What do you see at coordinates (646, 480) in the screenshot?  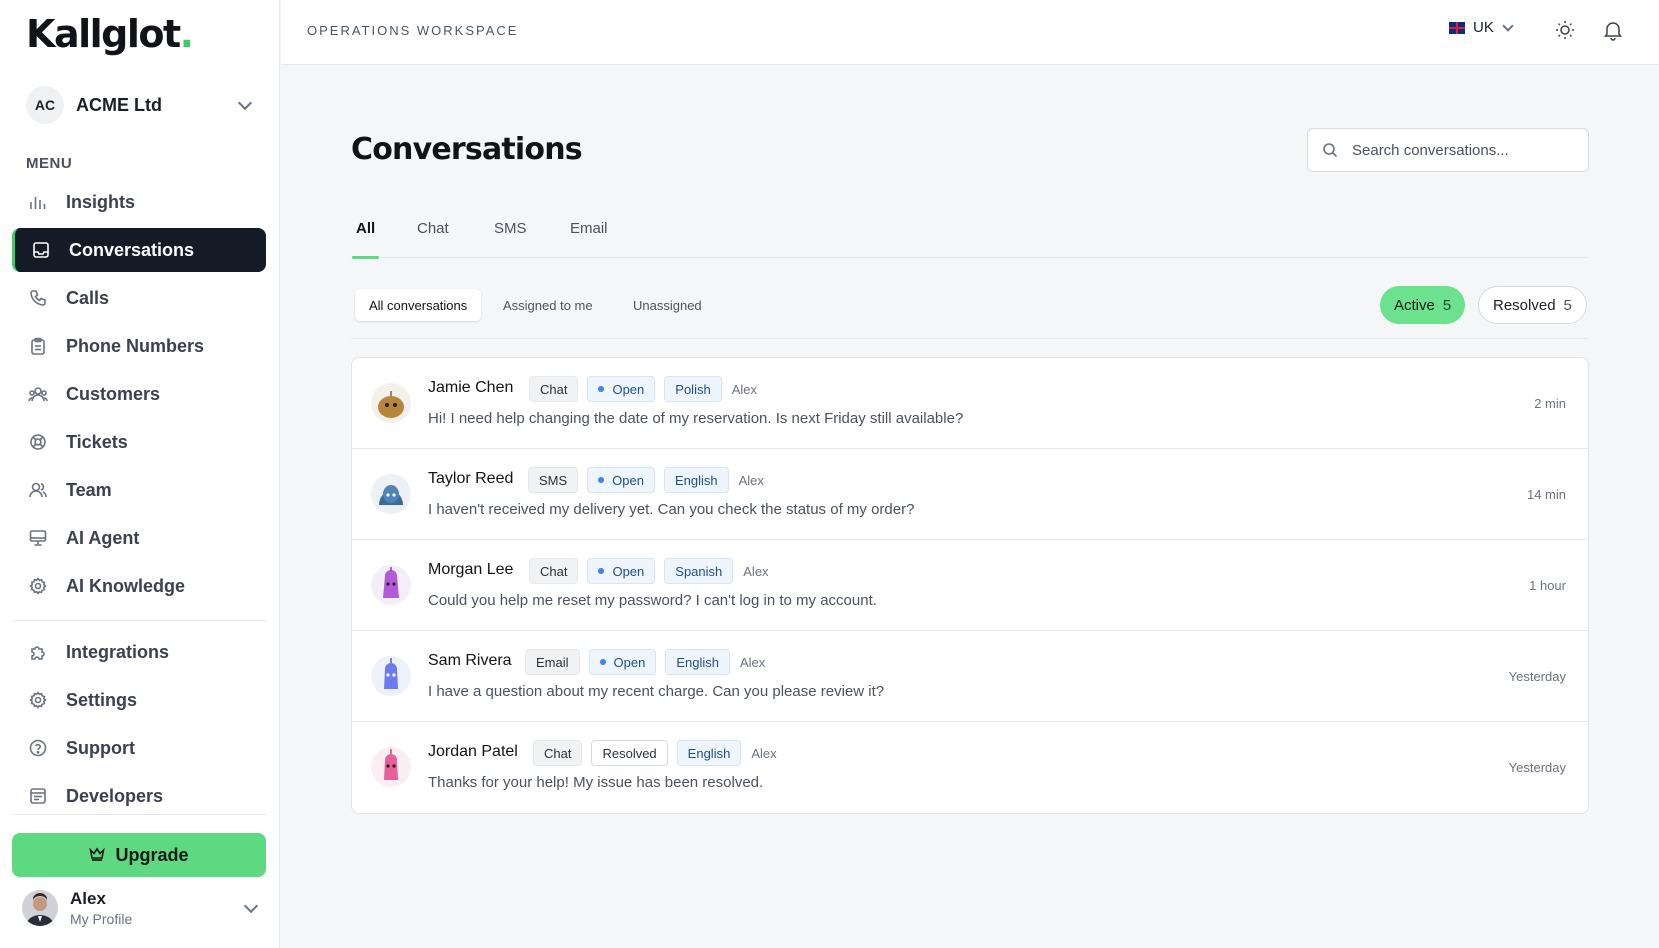 I see `conversation-tags: SMS Open English Alex` at bounding box center [646, 480].